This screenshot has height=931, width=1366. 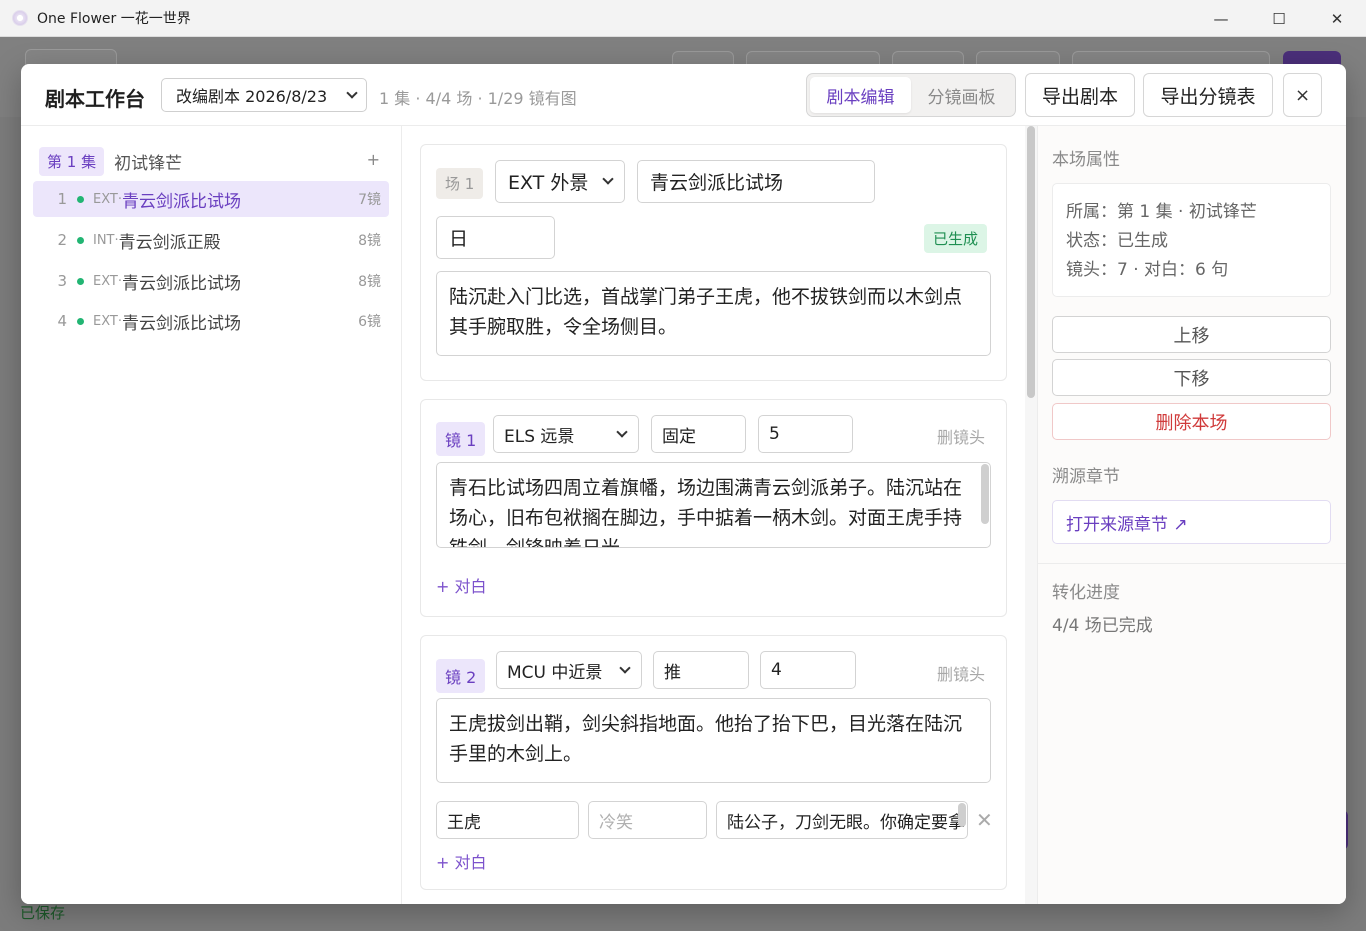 I want to click on duration-input: 5, so click(x=805, y=434).